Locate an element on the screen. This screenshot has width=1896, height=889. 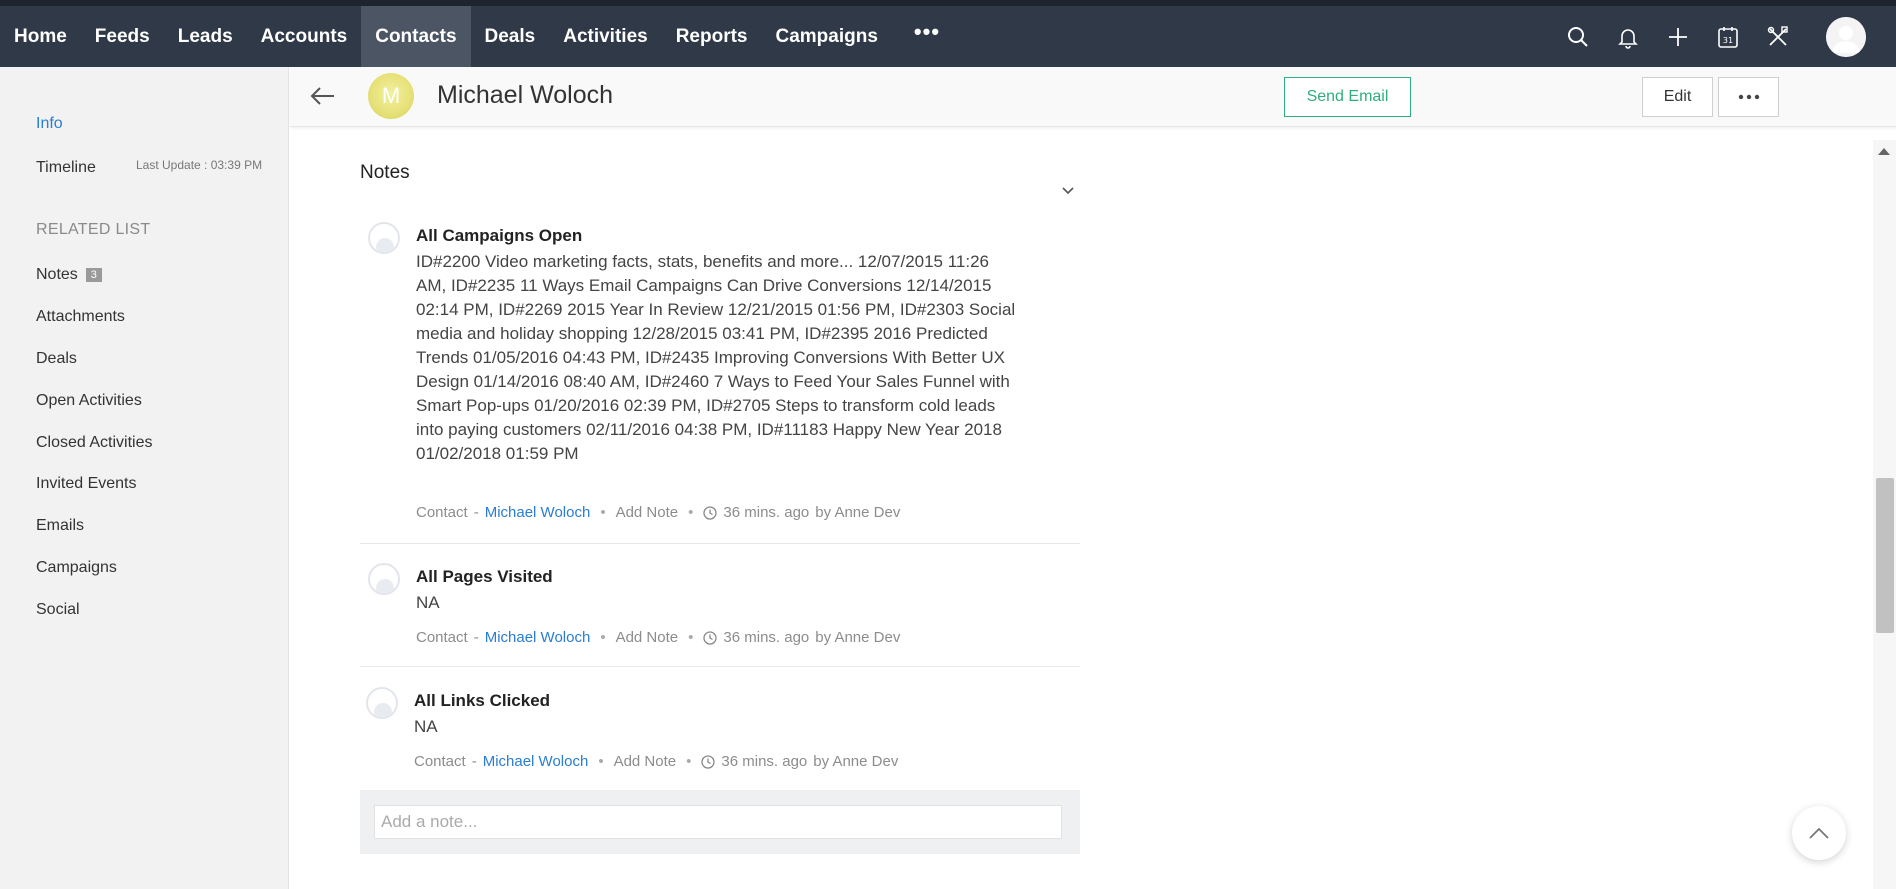
add-note-container is located at coordinates (720, 822).